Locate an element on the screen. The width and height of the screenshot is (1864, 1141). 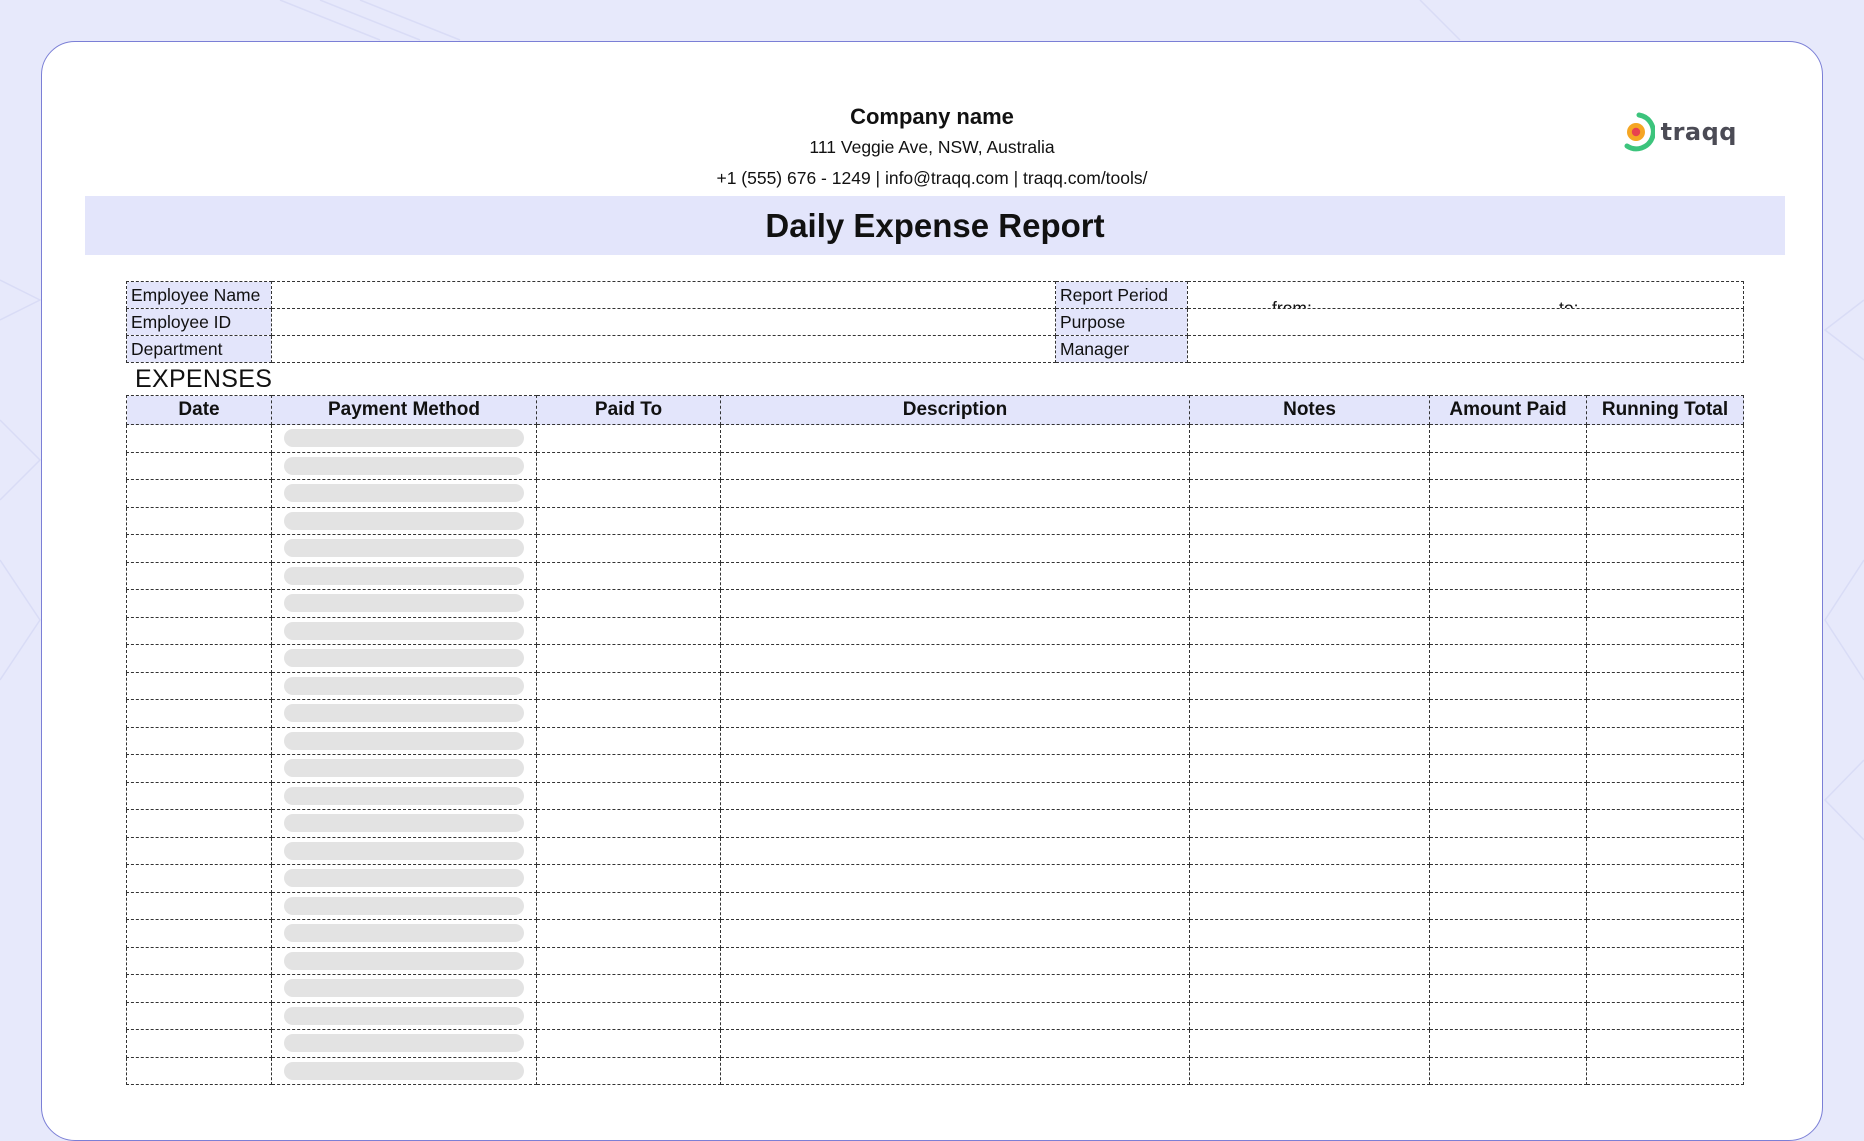
purpose-field is located at coordinates (1465, 322).